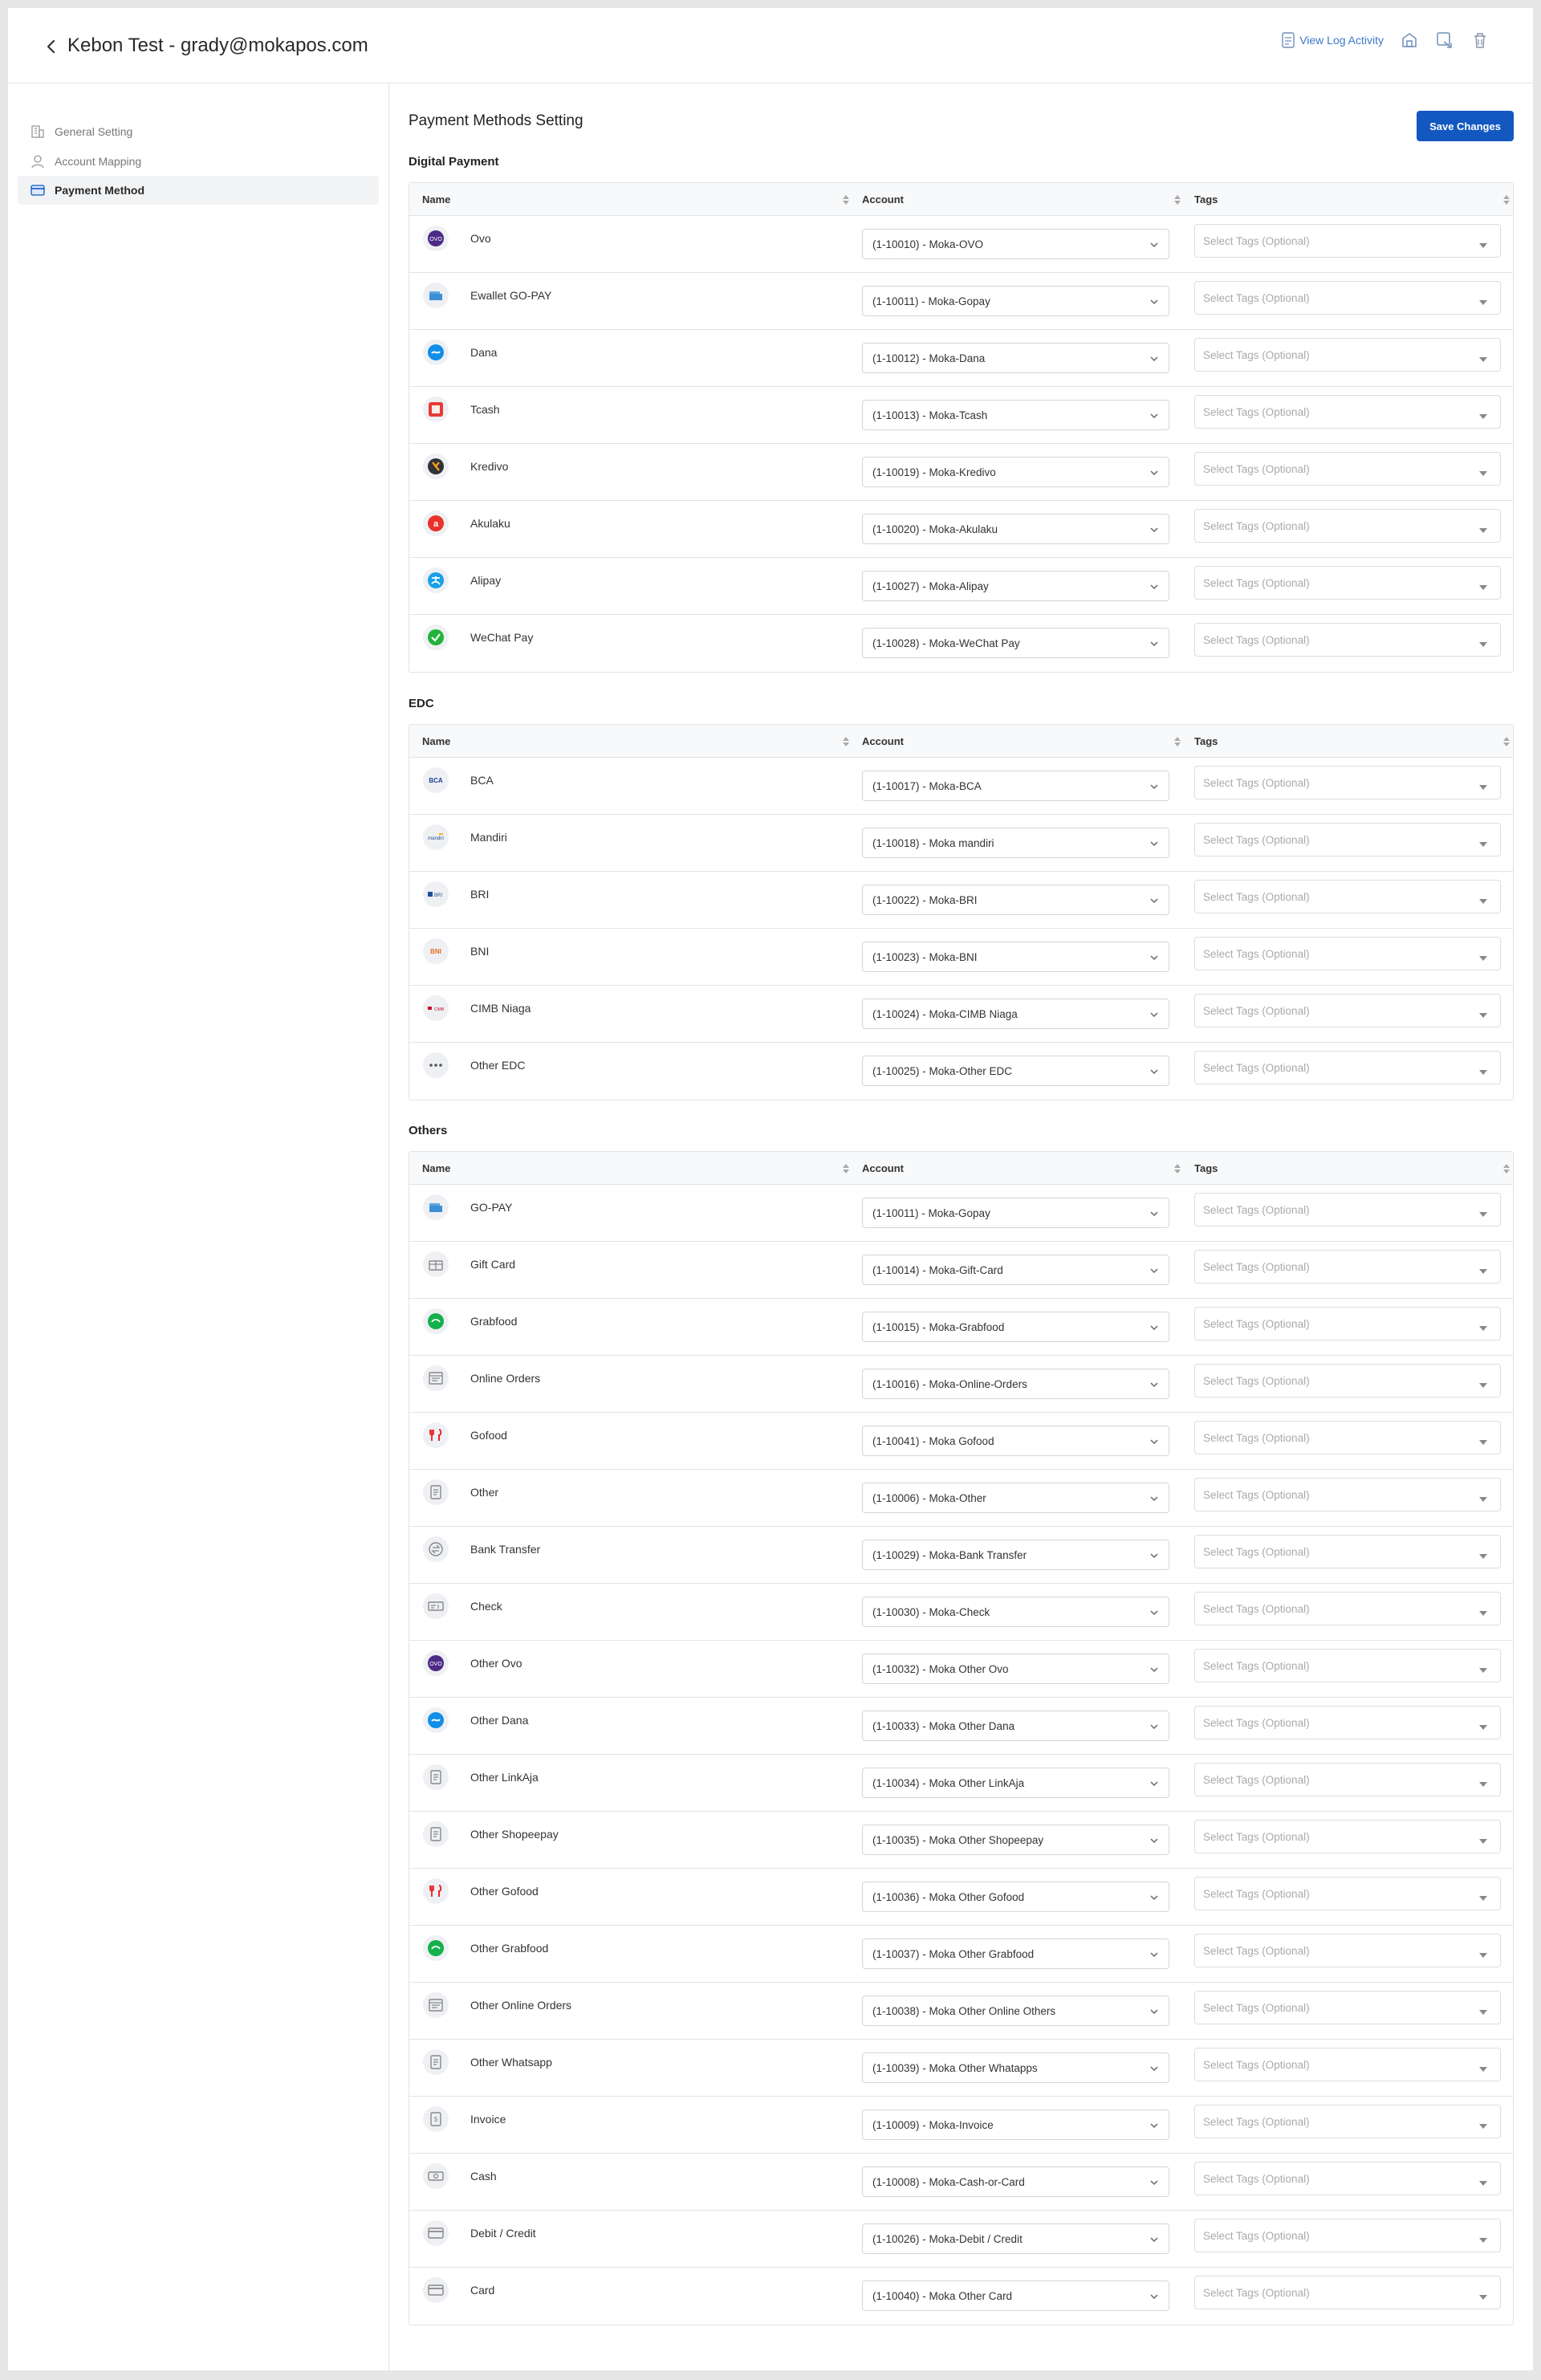 This screenshot has height=2380, width=1541. Describe the element at coordinates (1016, 900) in the screenshot. I see `account-select: (1-10022) - Moka-BRI` at that location.